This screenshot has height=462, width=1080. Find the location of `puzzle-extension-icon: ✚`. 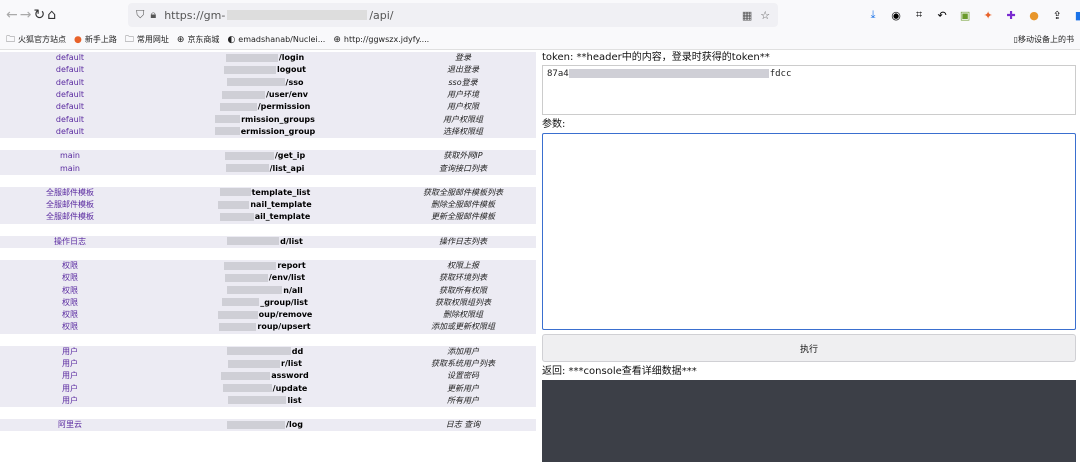

puzzle-extension-icon: ✚ is located at coordinates (1011, 15).